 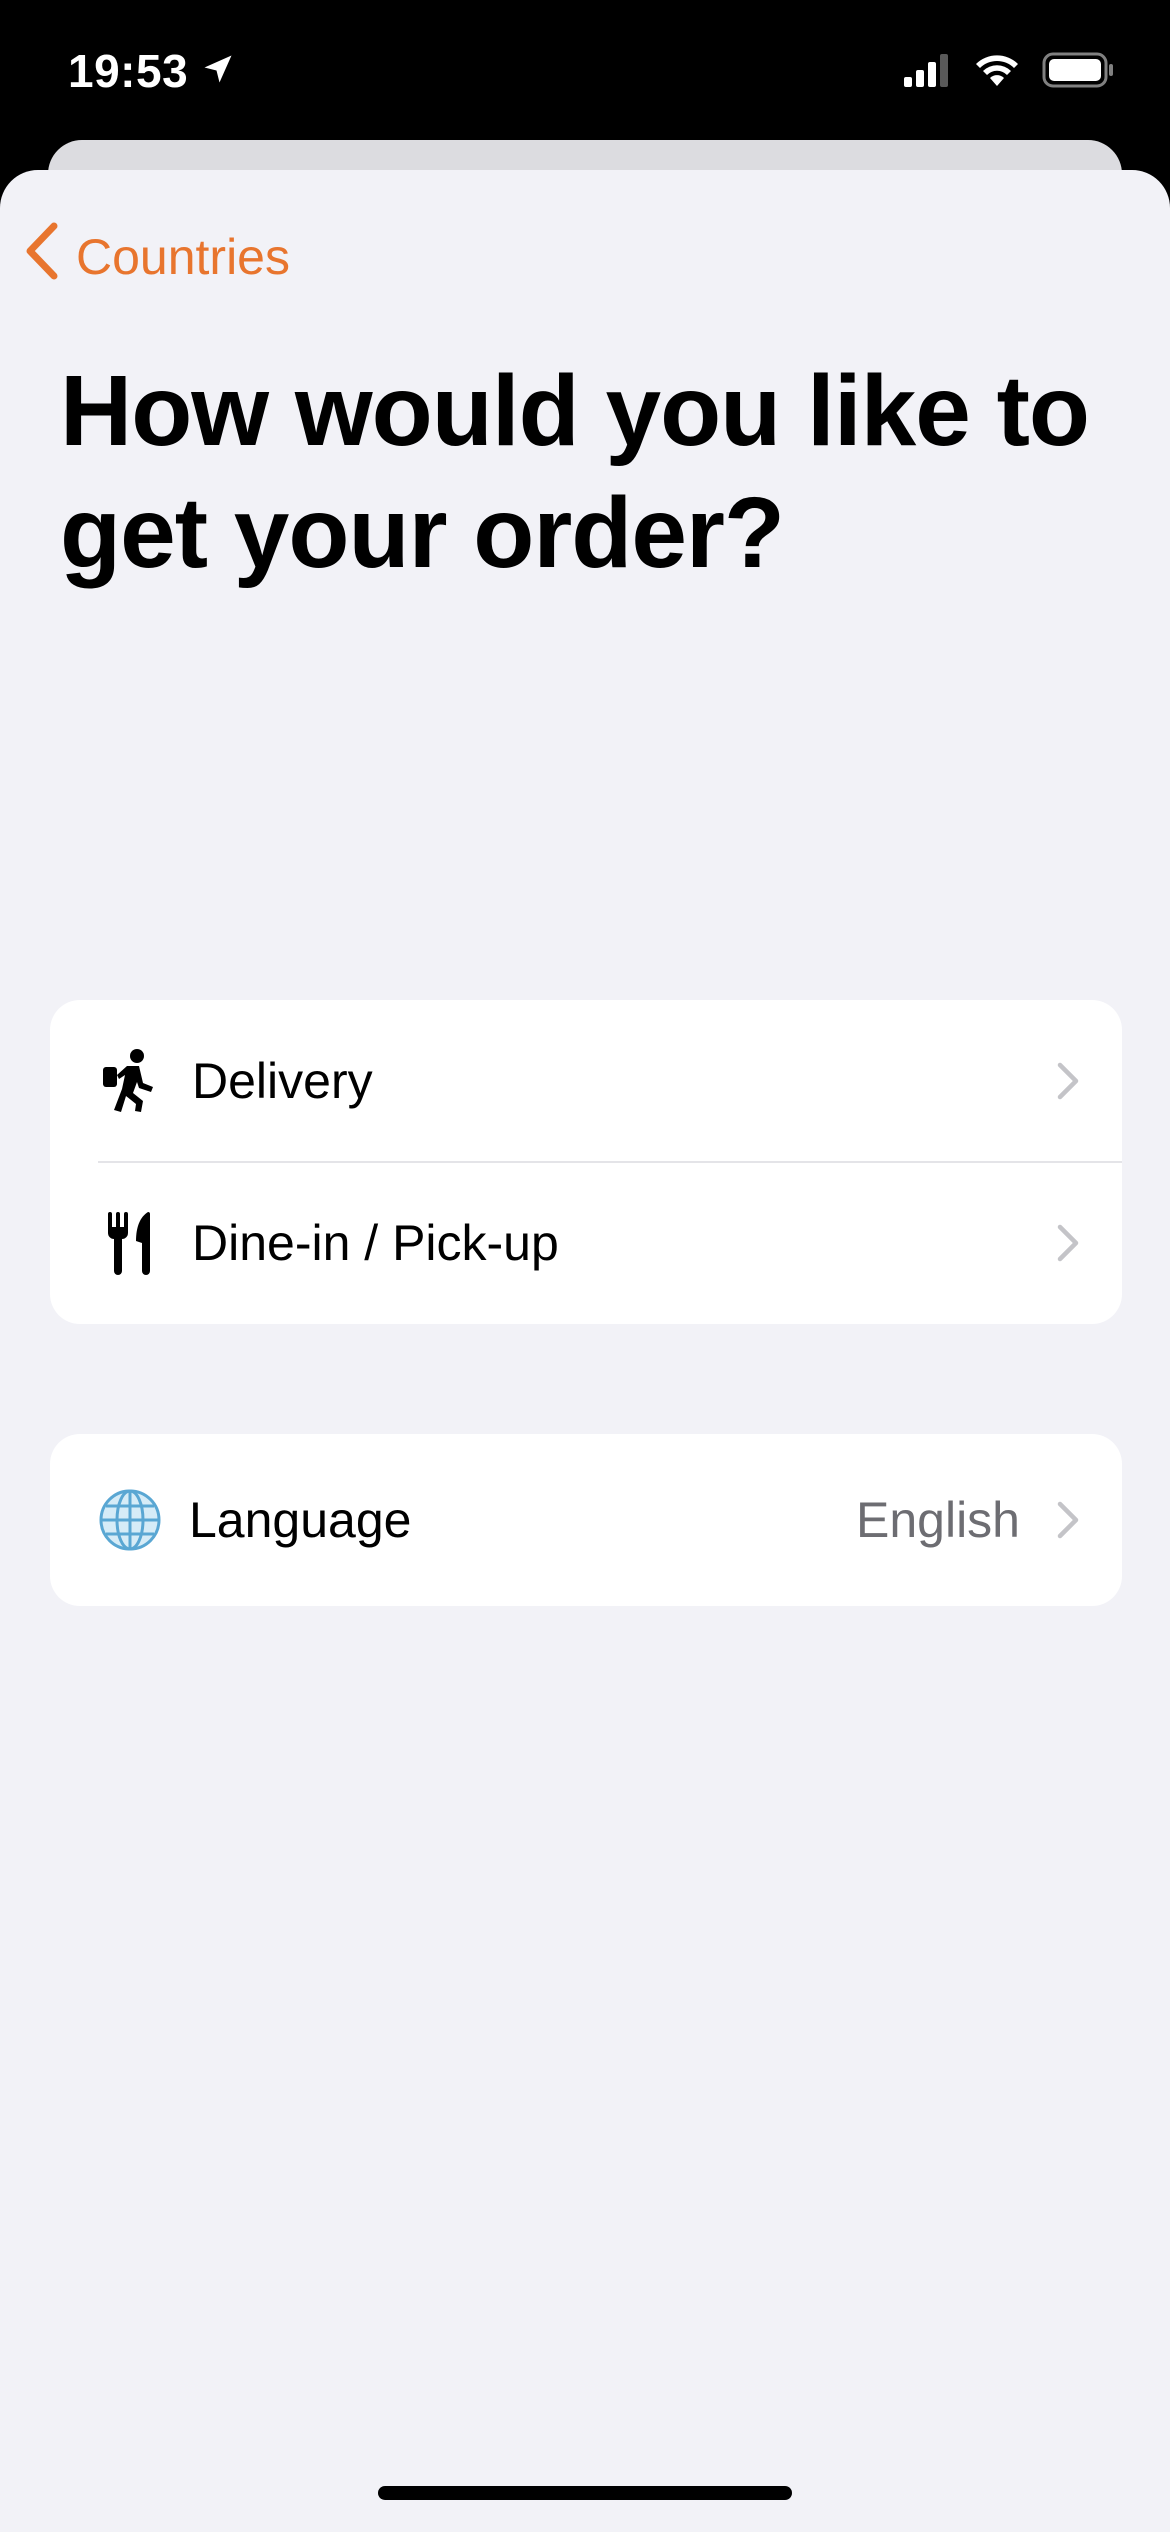 What do you see at coordinates (586, 1243) in the screenshot?
I see `dine-in-pickup-option: Dine-in / Pick-up` at bounding box center [586, 1243].